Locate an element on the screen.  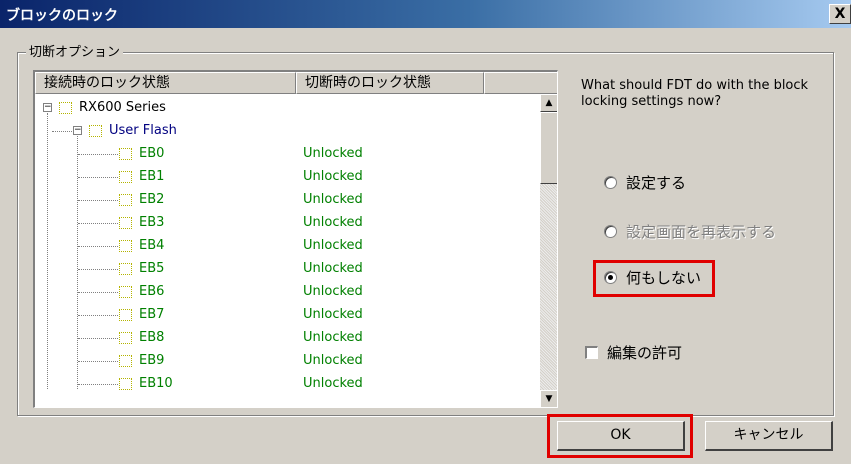
block-name: EB3 is located at coordinates (152, 222).